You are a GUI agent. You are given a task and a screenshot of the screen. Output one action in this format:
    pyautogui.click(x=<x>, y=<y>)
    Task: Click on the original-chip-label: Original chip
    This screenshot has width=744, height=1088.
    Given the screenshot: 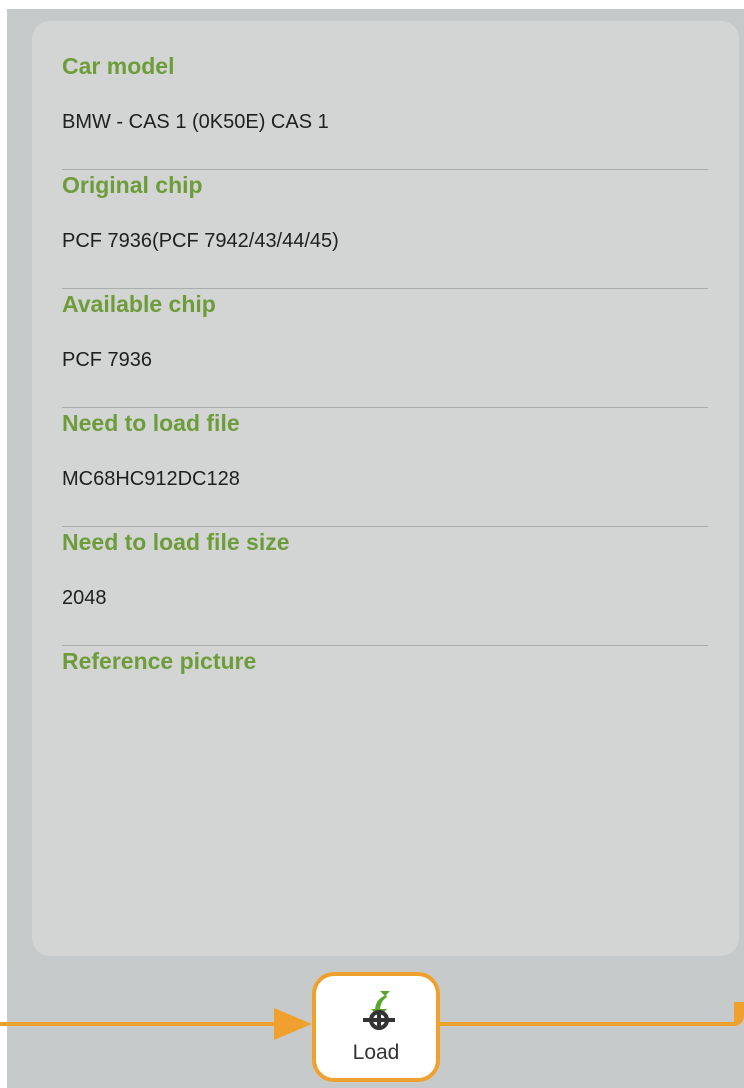 What is the action you would take?
    pyautogui.click(x=132, y=185)
    